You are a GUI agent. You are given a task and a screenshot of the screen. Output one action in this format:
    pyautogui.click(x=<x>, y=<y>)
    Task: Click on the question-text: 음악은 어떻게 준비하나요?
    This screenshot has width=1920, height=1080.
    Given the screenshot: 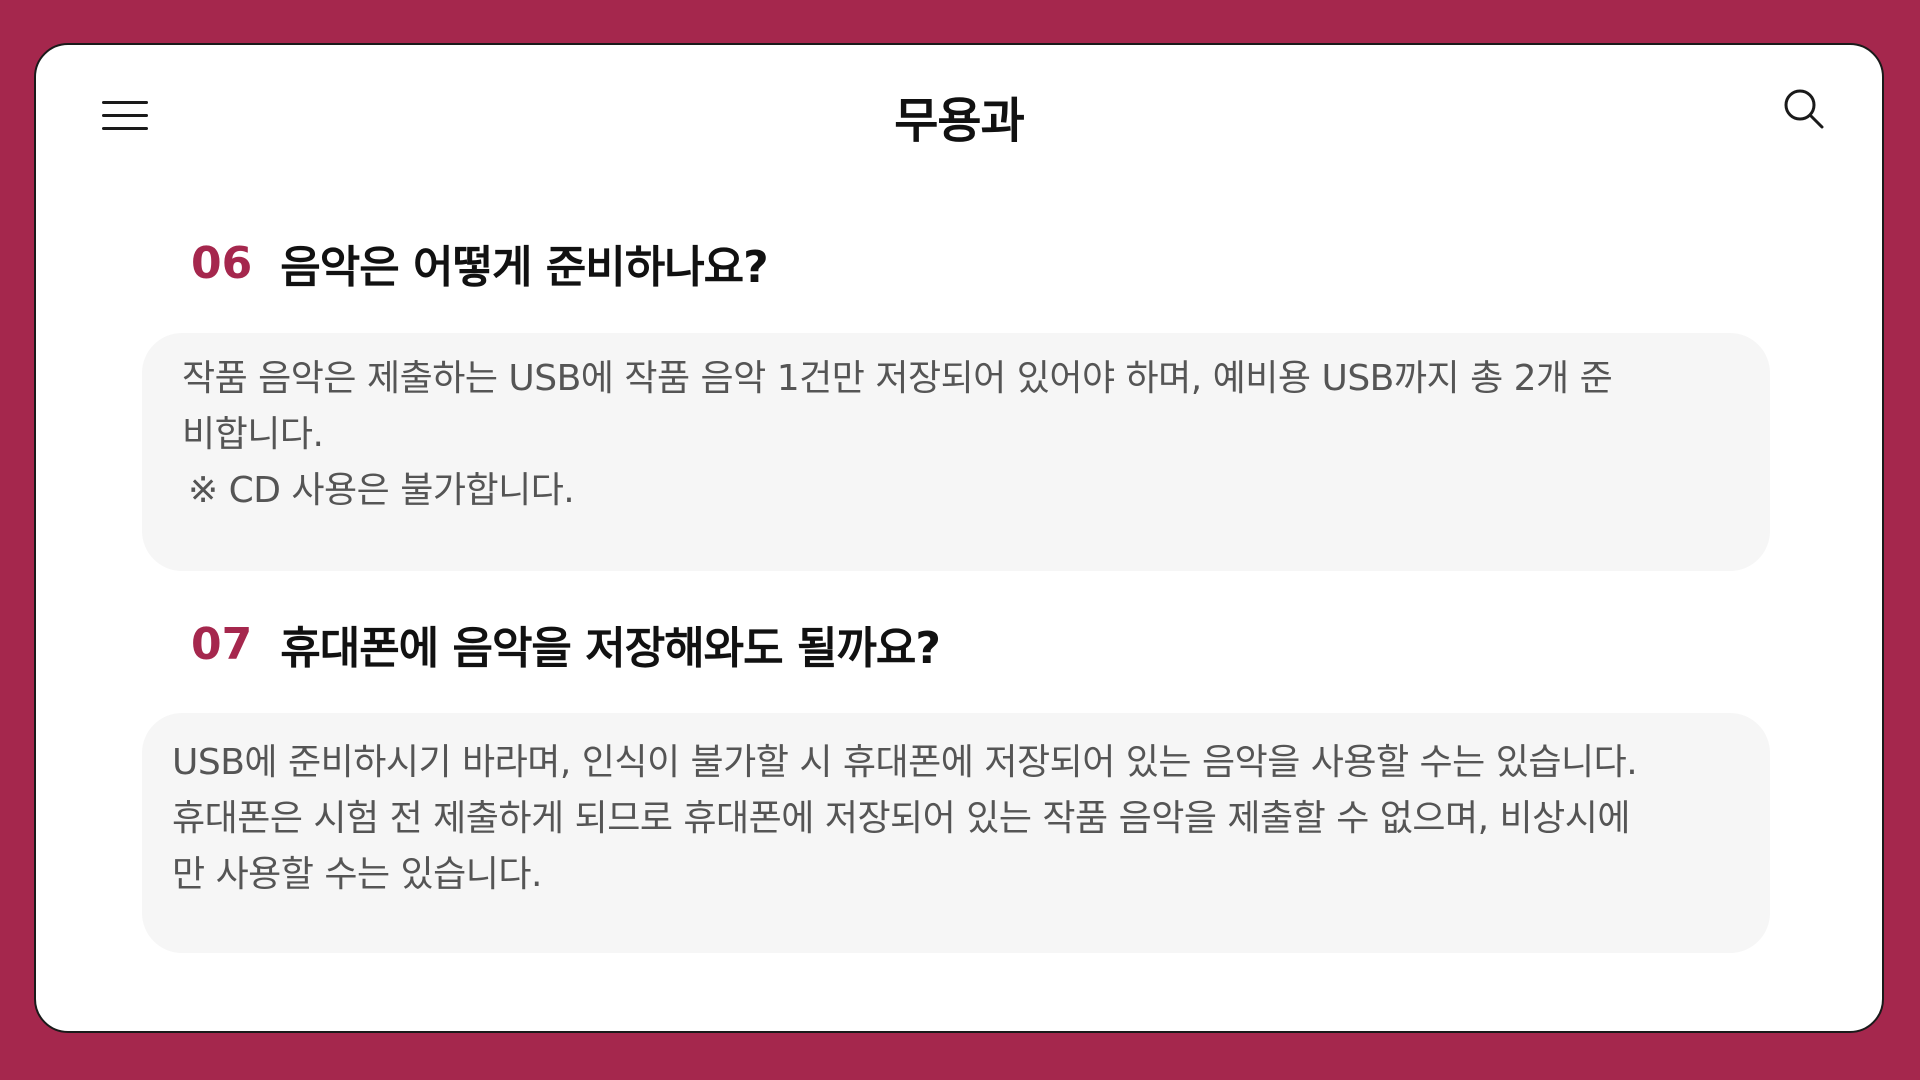 What is the action you would take?
    pyautogui.click(x=524, y=267)
    